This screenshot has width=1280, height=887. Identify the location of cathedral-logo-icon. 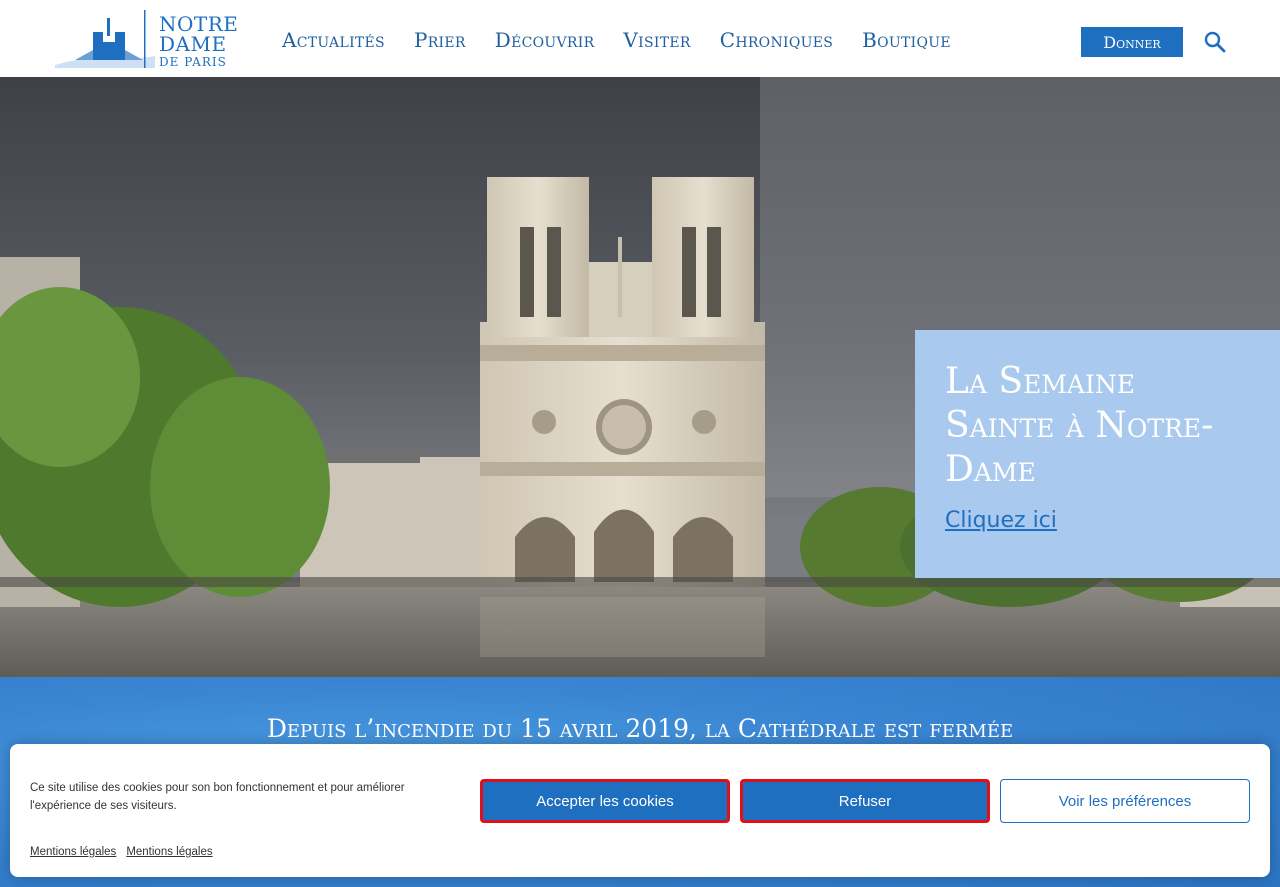
(105, 39).